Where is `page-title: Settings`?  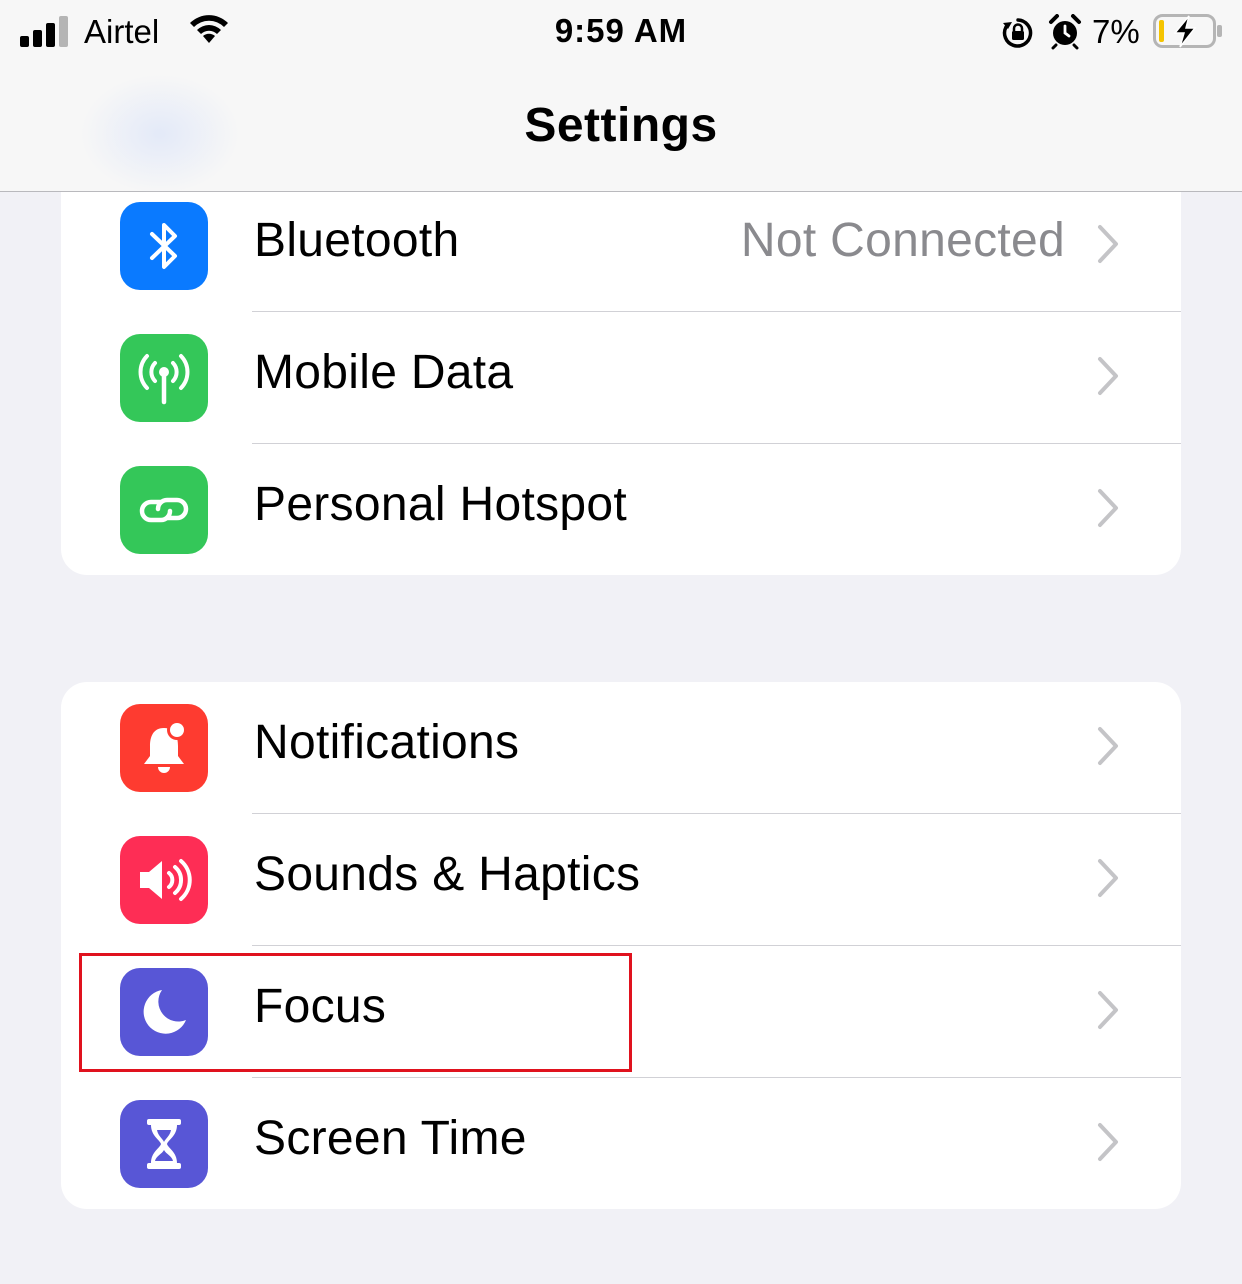 page-title: Settings is located at coordinates (621, 125).